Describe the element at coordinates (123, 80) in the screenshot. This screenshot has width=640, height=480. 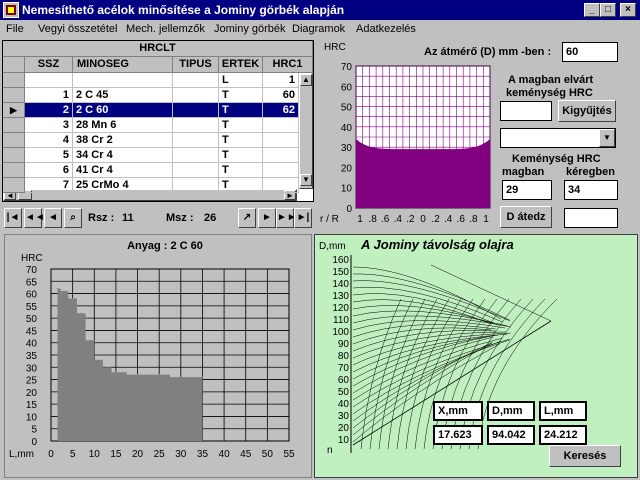
I see `grid-cell-minoseg` at that location.